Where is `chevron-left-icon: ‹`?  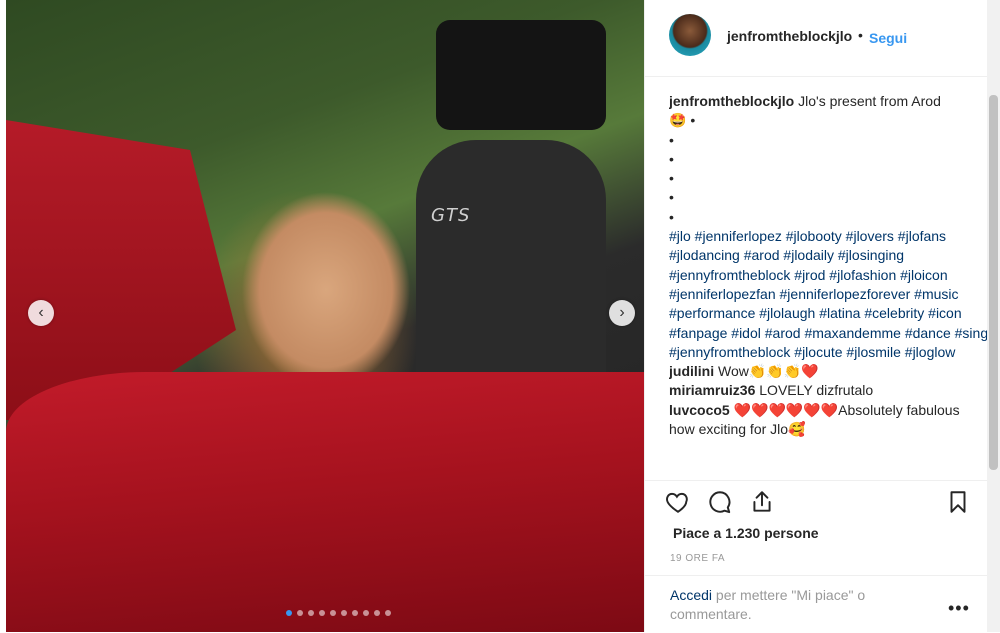
chevron-left-icon: ‹ is located at coordinates (41, 312).